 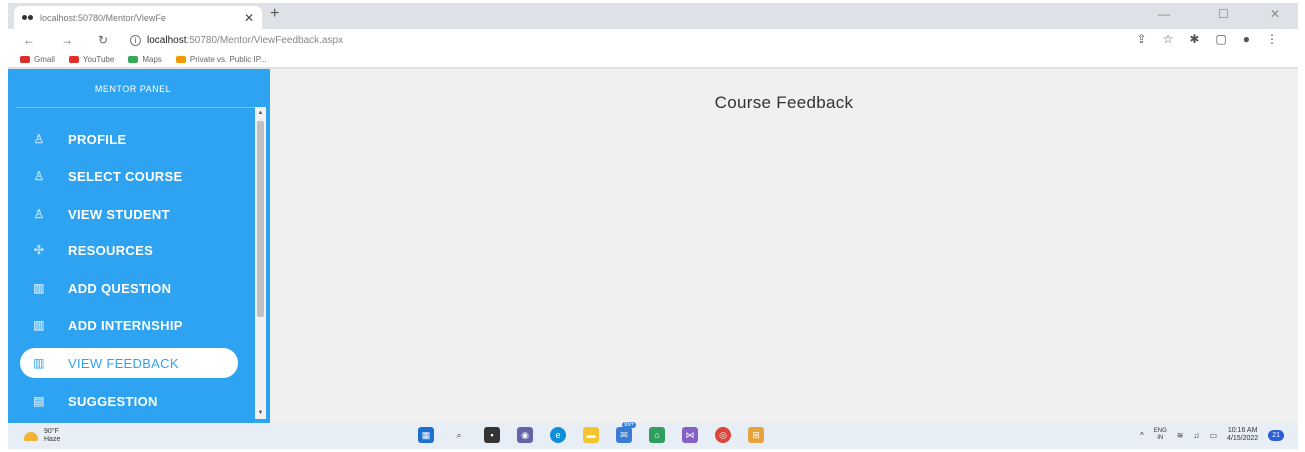 I want to click on bookmark-label: Gmail, so click(x=44, y=59).